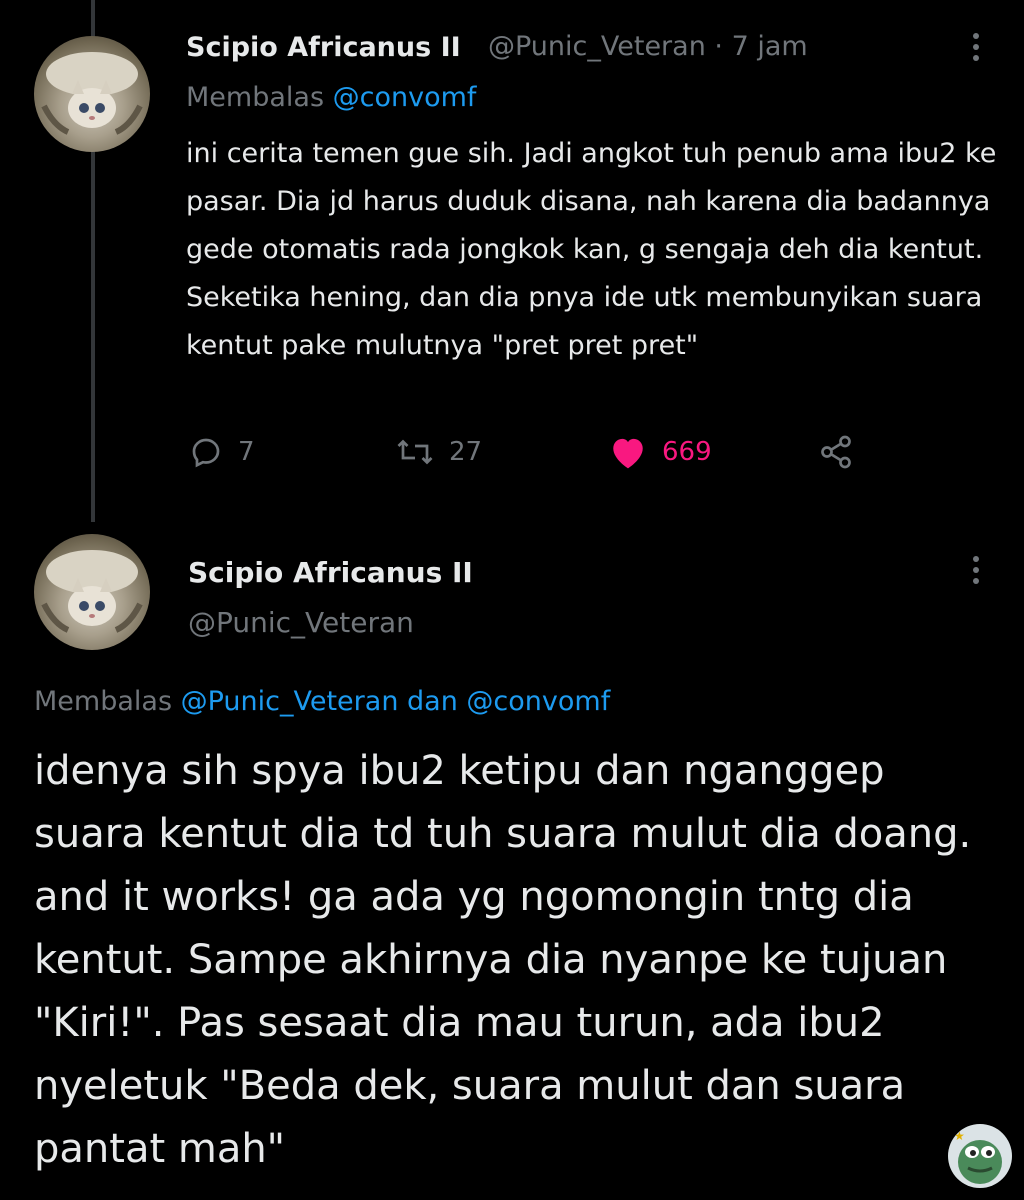 The width and height of the screenshot is (1024, 1200). What do you see at coordinates (221, 452) in the screenshot?
I see `reply-button: 7` at bounding box center [221, 452].